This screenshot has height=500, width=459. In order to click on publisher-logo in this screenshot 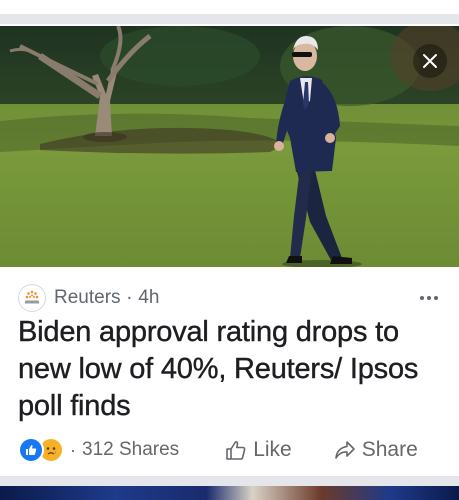, I will do `click(32, 298)`.